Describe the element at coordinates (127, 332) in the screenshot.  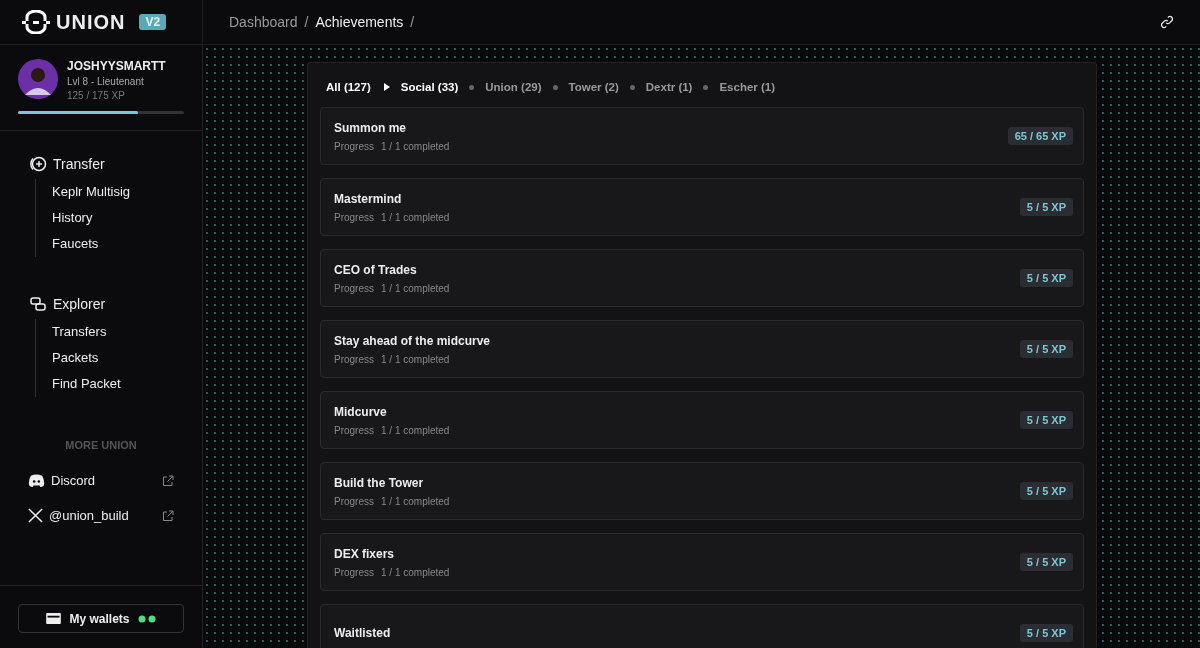
I see `nav-subitem: Transfers` at that location.